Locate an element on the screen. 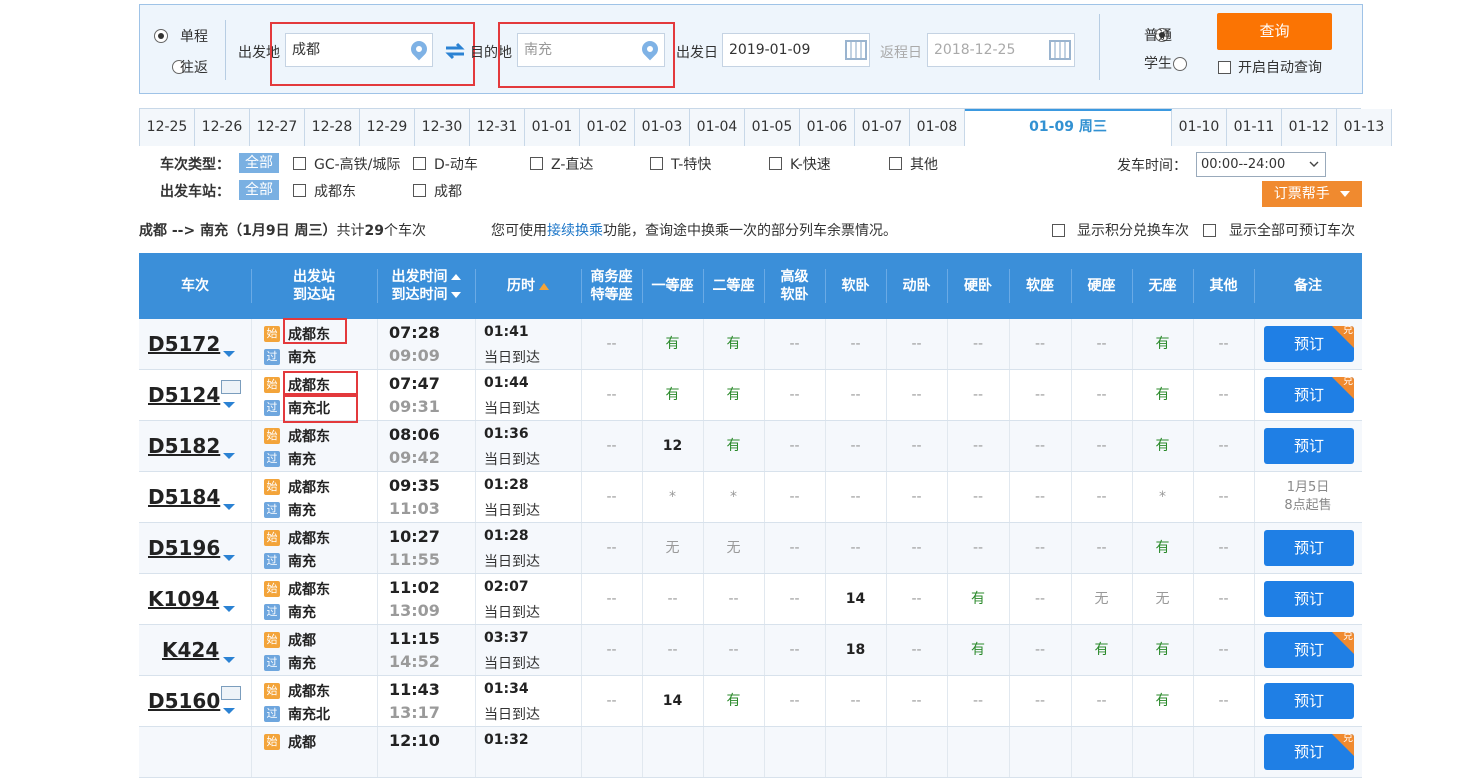 The image size is (1464, 778). train-type-all-button: 全部 is located at coordinates (259, 163).